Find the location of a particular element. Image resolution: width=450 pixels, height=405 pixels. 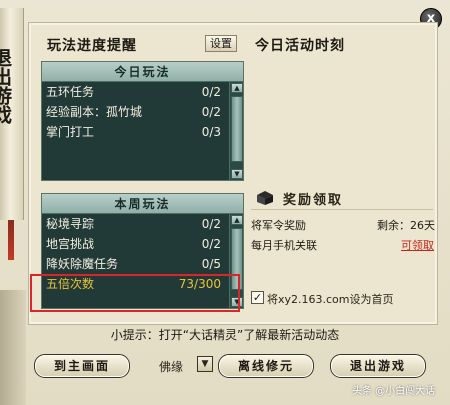

offline-cultivation-button: 离线修元 is located at coordinates (266, 366).